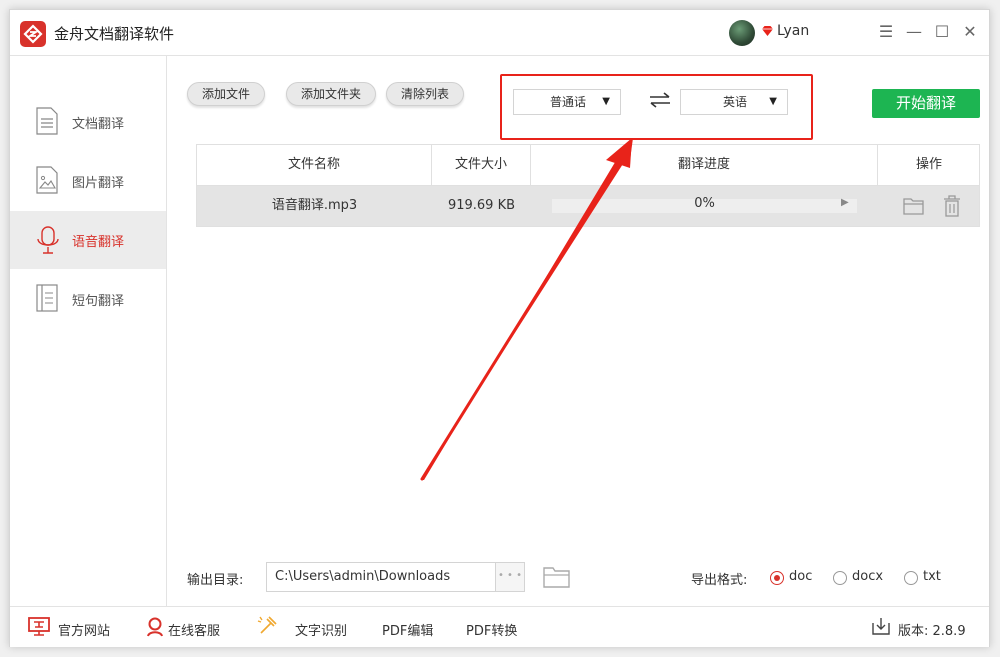  Describe the element at coordinates (886, 32) in the screenshot. I see `menu-icon: ☰` at that location.